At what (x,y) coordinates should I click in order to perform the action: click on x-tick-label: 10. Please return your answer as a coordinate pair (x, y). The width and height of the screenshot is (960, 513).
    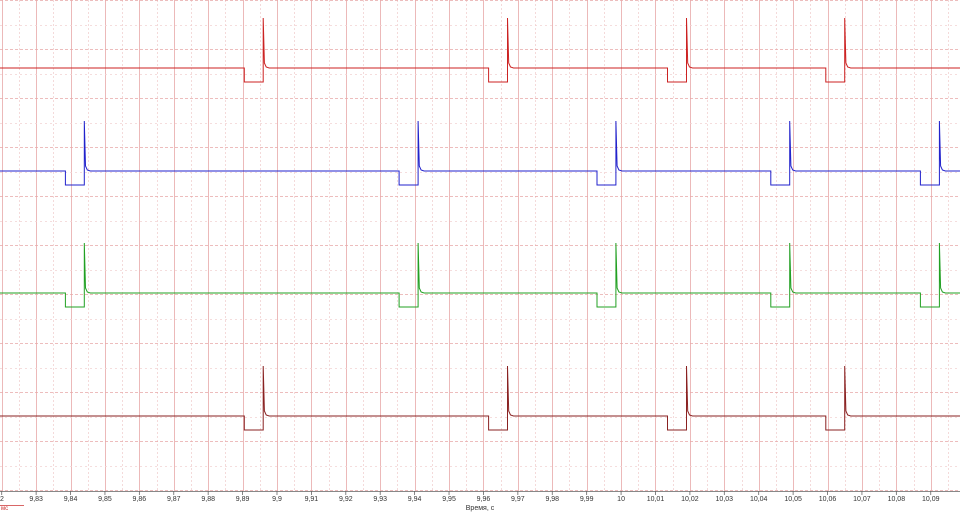
    Looking at the image, I should click on (621, 499).